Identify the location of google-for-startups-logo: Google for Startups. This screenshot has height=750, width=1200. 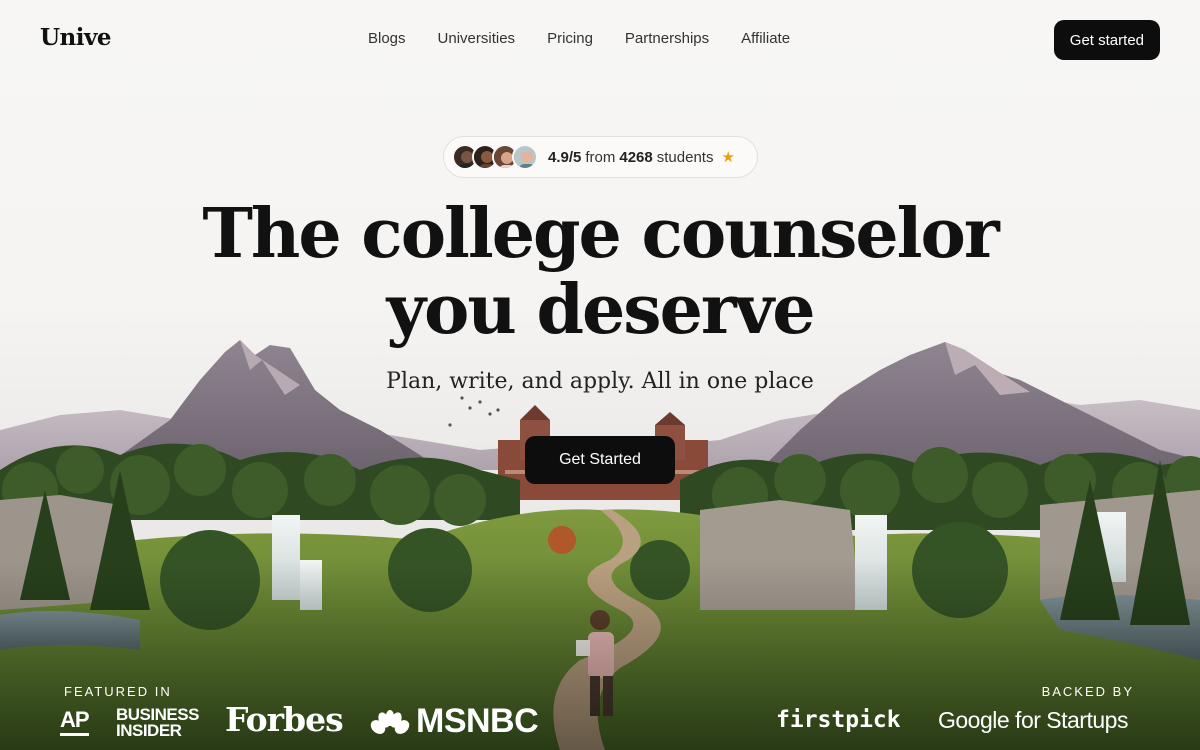
(1033, 720).